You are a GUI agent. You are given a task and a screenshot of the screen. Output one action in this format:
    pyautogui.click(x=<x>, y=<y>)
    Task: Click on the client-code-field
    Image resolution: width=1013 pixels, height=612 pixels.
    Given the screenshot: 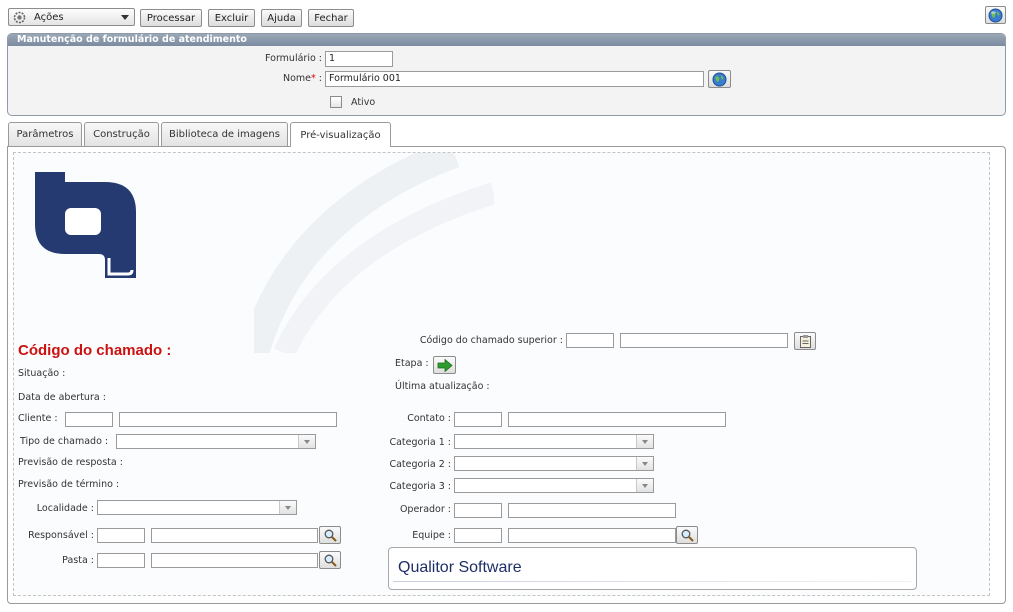 What is the action you would take?
    pyautogui.click(x=89, y=419)
    